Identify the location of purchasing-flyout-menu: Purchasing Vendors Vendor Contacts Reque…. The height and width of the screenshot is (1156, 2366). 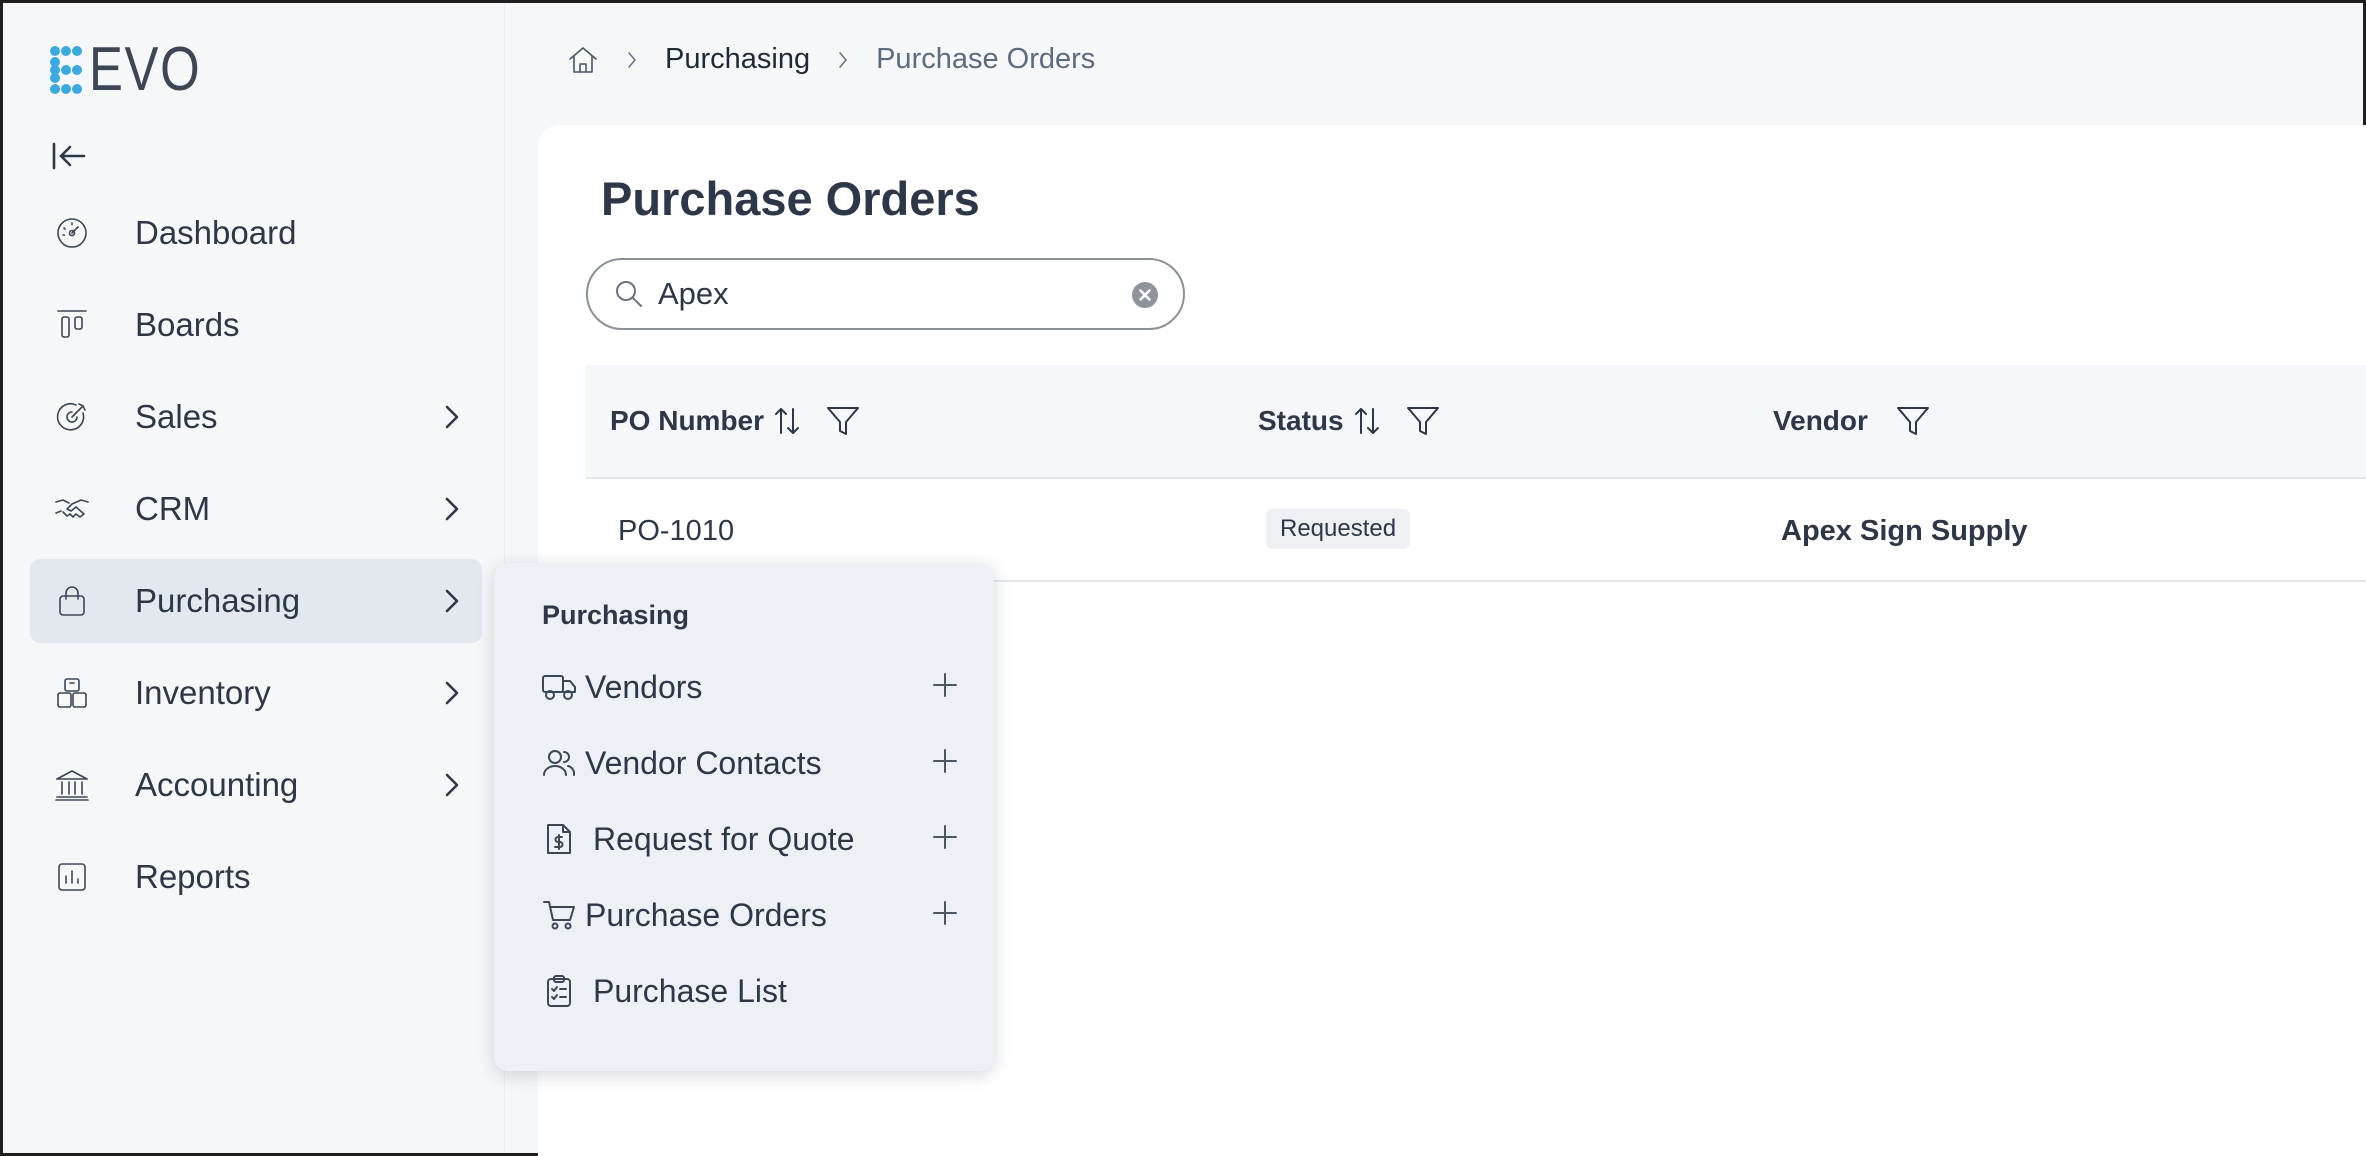
(744, 817).